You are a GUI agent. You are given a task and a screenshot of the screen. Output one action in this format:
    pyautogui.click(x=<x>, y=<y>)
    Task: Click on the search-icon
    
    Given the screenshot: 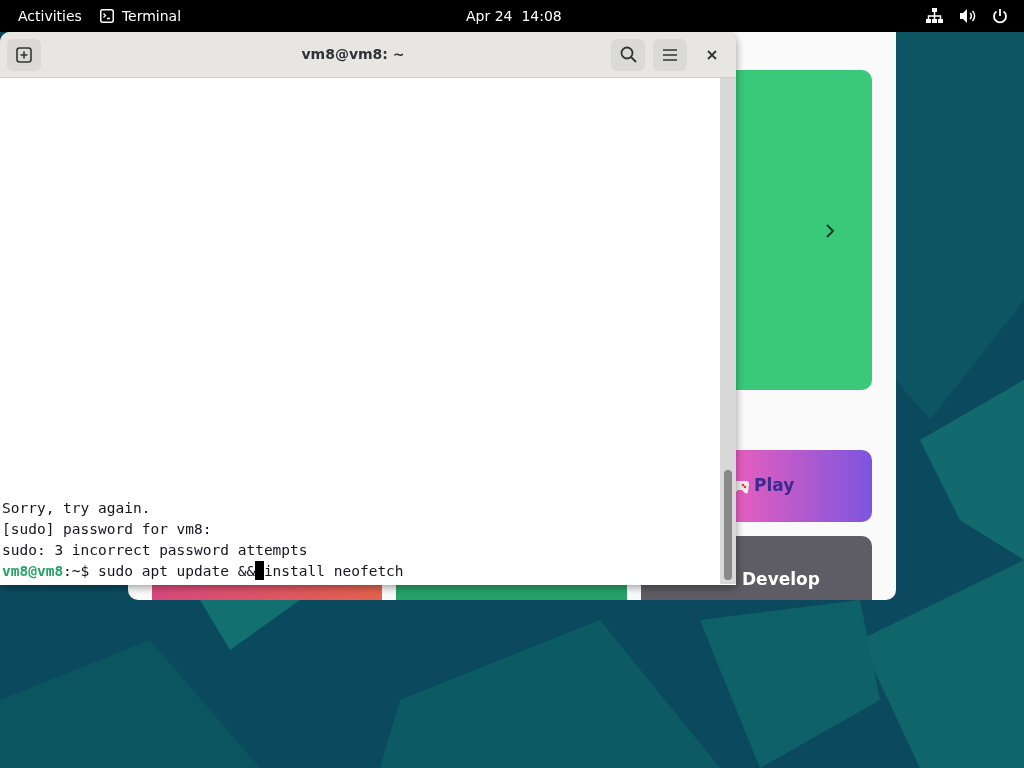 What is the action you would take?
    pyautogui.click(x=628, y=54)
    